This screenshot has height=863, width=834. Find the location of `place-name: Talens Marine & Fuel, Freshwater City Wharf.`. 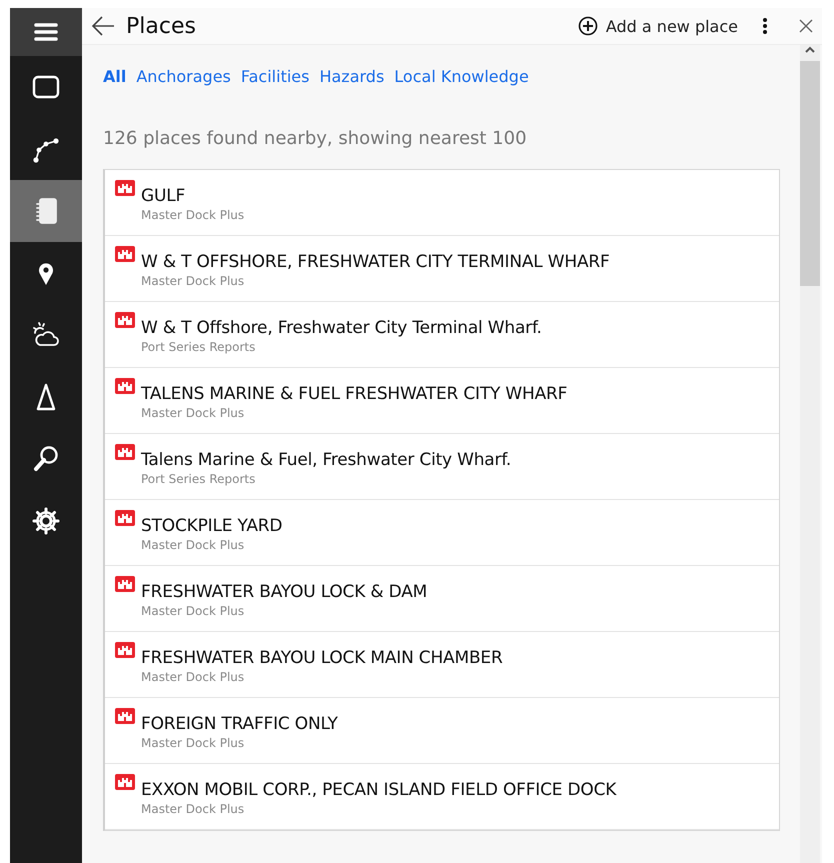

place-name: Talens Marine & Fuel, Freshwater City Wharf. is located at coordinates (326, 460).